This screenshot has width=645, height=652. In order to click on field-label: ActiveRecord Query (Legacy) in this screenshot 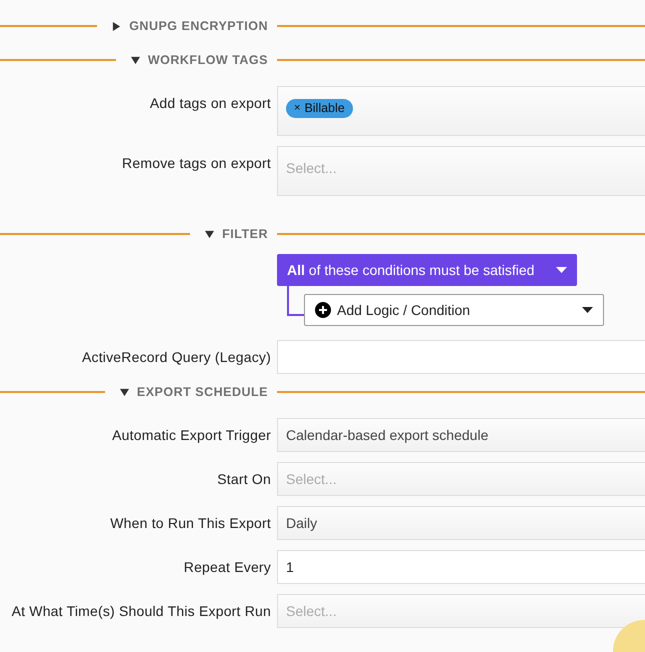, I will do `click(176, 356)`.